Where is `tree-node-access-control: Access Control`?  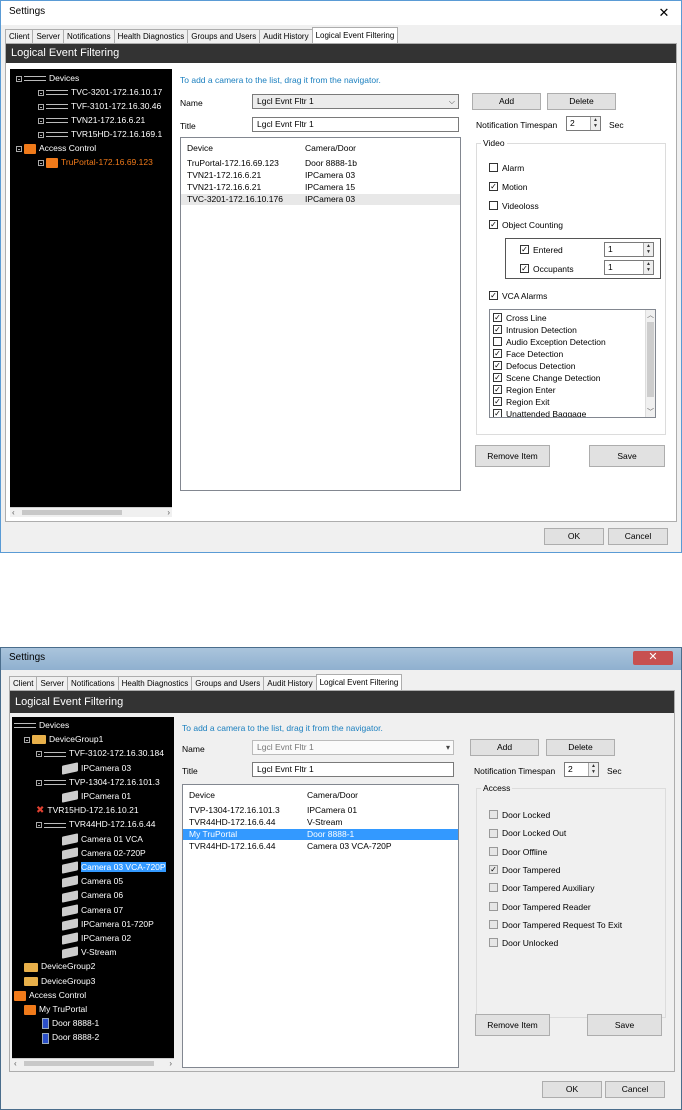
tree-node-access-control: Access Control is located at coordinates (56, 148).